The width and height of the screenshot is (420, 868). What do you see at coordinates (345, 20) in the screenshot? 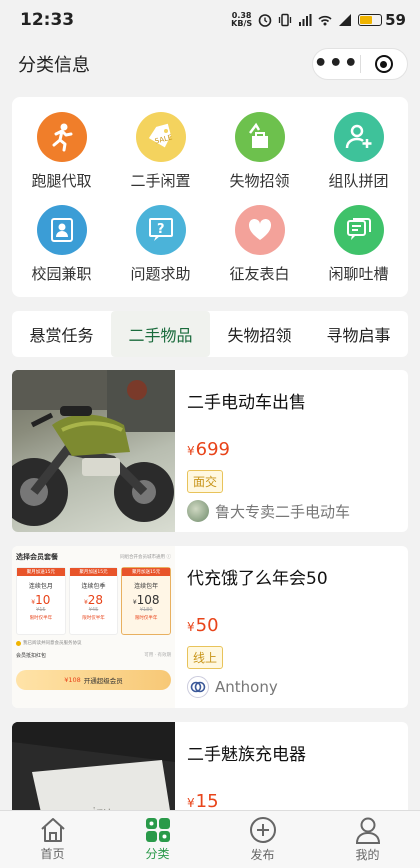
I see `signal-icon` at bounding box center [345, 20].